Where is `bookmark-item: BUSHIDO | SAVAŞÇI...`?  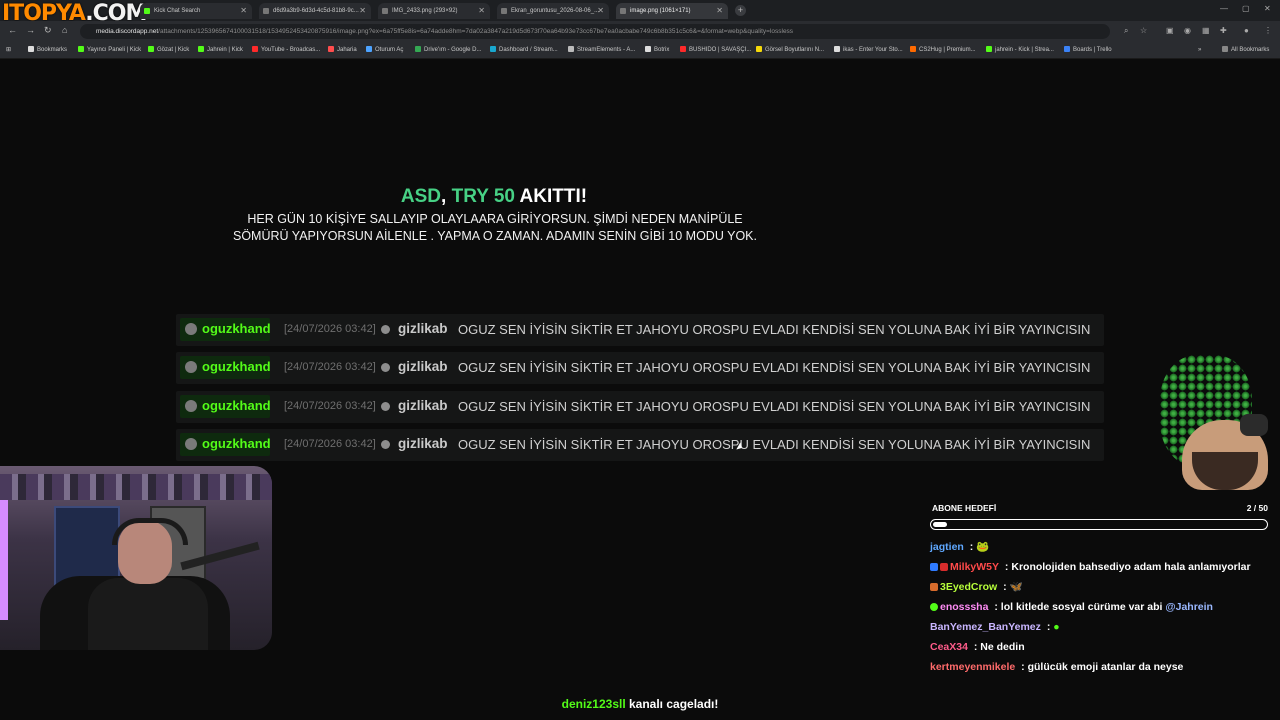 bookmark-item: BUSHIDO | SAVAŞÇI... is located at coordinates (715, 50).